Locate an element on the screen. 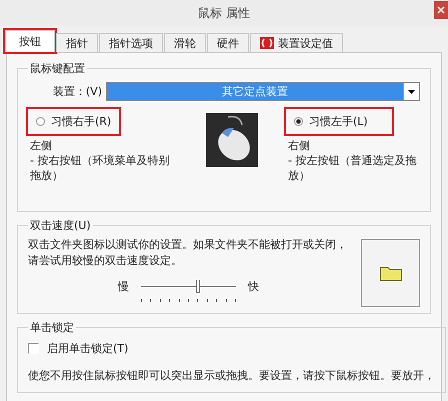 The height and width of the screenshot is (401, 448). side-label: 左侧 is located at coordinates (41, 145).